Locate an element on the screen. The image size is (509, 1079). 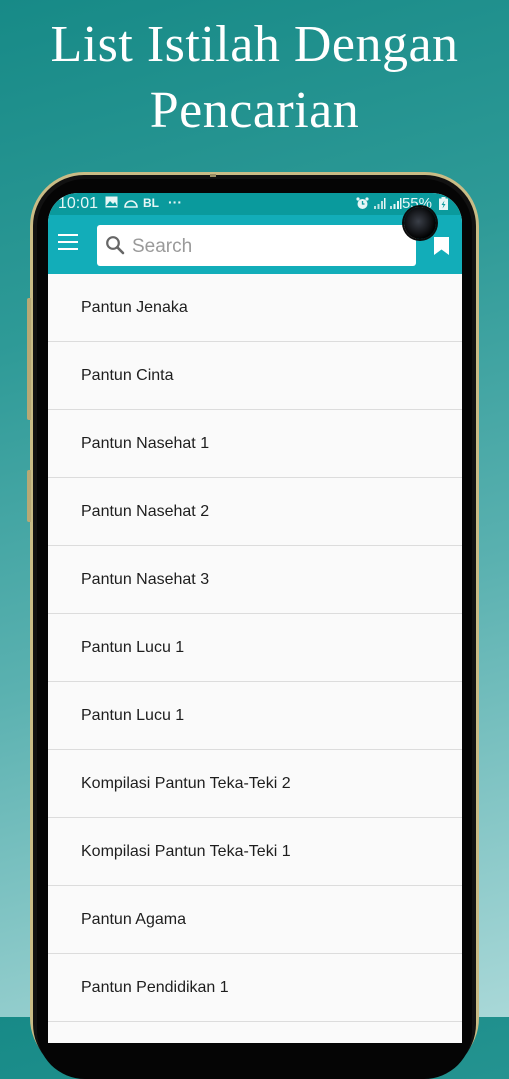
list-item: Pantun Jenaka is located at coordinates (255, 308).